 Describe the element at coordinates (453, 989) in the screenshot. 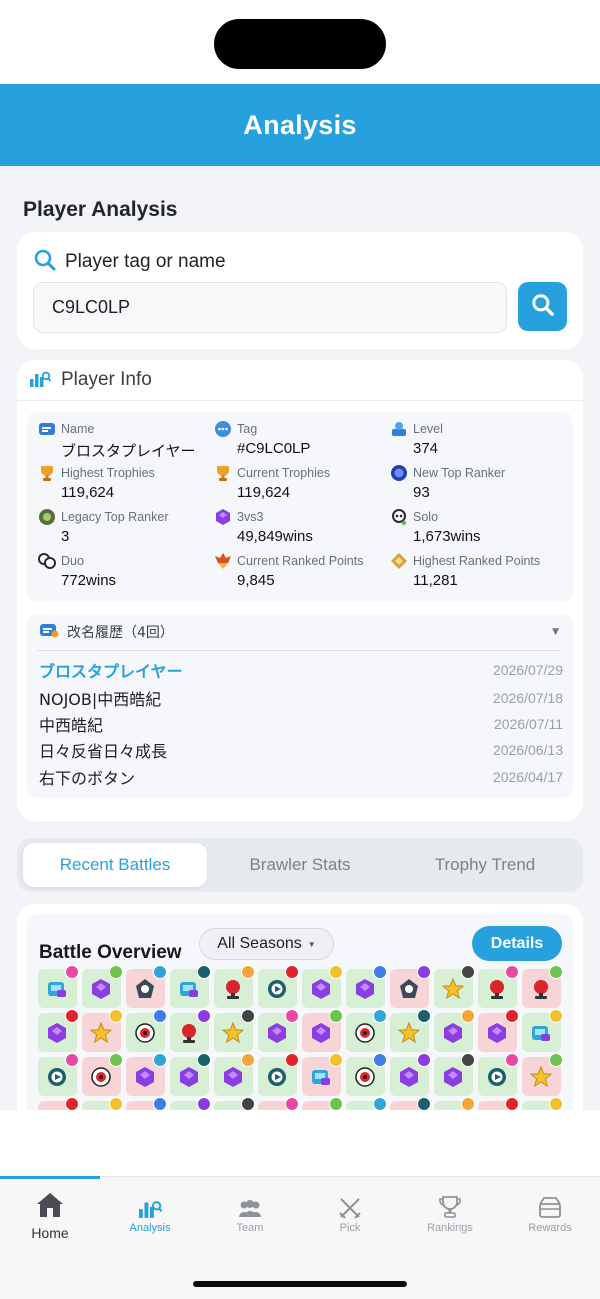

I see `star-mode-icon` at that location.